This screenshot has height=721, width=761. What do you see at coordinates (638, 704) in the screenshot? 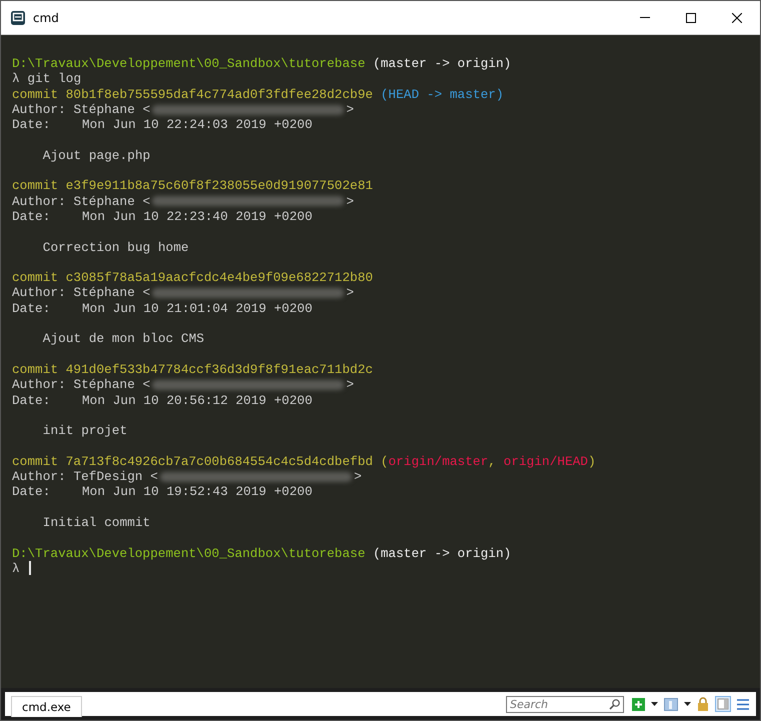
I see `add-console-icon` at bounding box center [638, 704].